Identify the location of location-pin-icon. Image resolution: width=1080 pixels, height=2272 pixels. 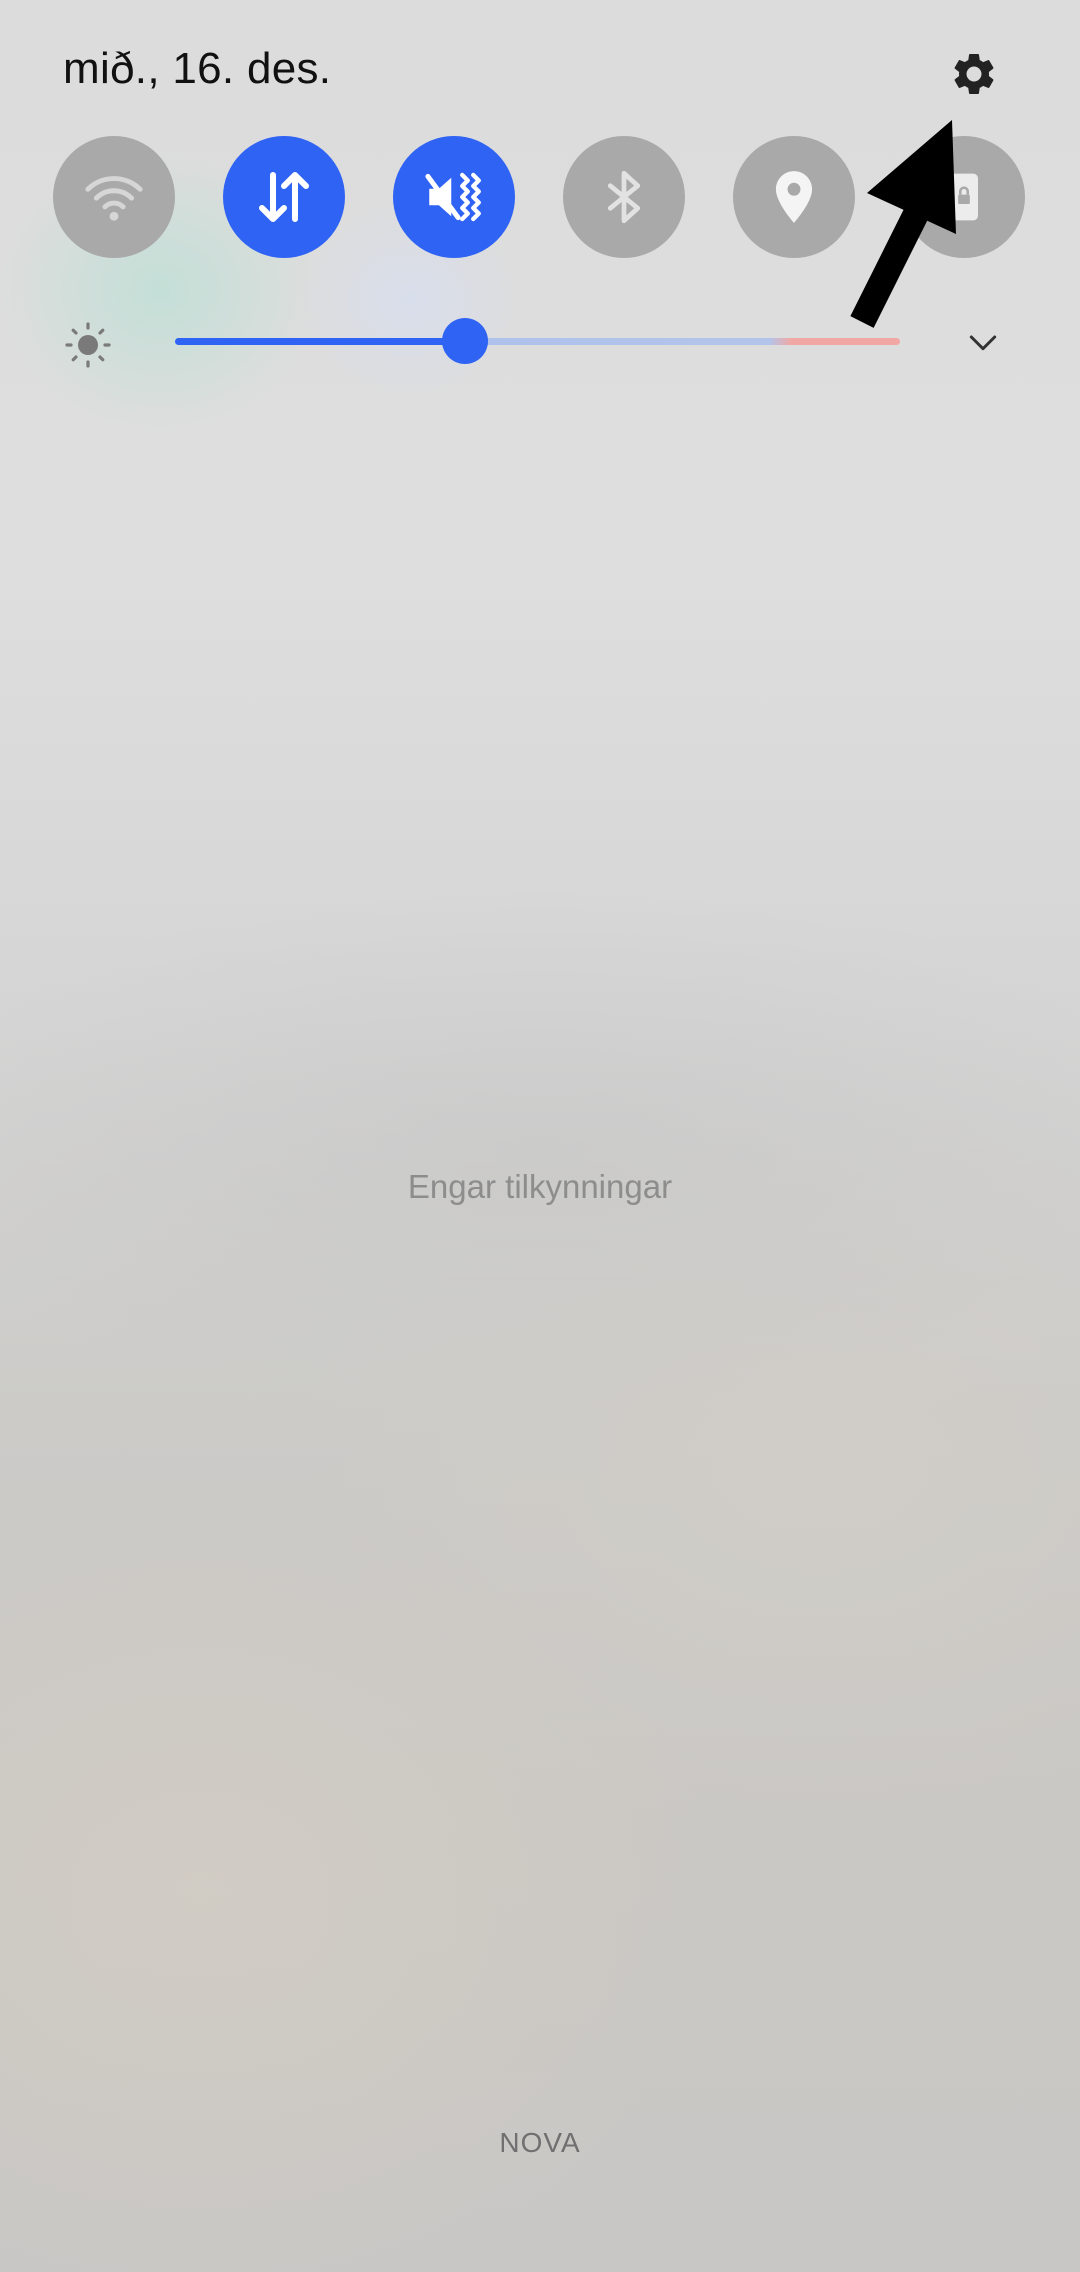
(794, 197).